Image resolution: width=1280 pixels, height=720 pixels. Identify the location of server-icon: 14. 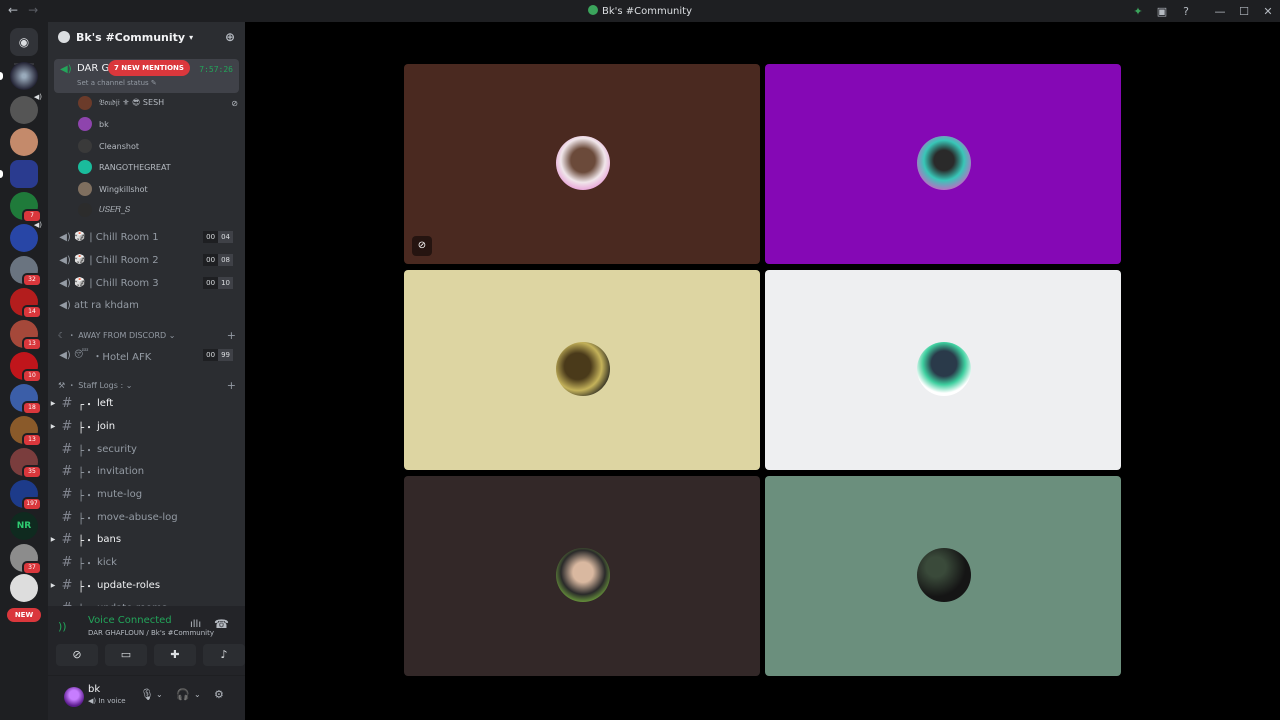
(26, 303).